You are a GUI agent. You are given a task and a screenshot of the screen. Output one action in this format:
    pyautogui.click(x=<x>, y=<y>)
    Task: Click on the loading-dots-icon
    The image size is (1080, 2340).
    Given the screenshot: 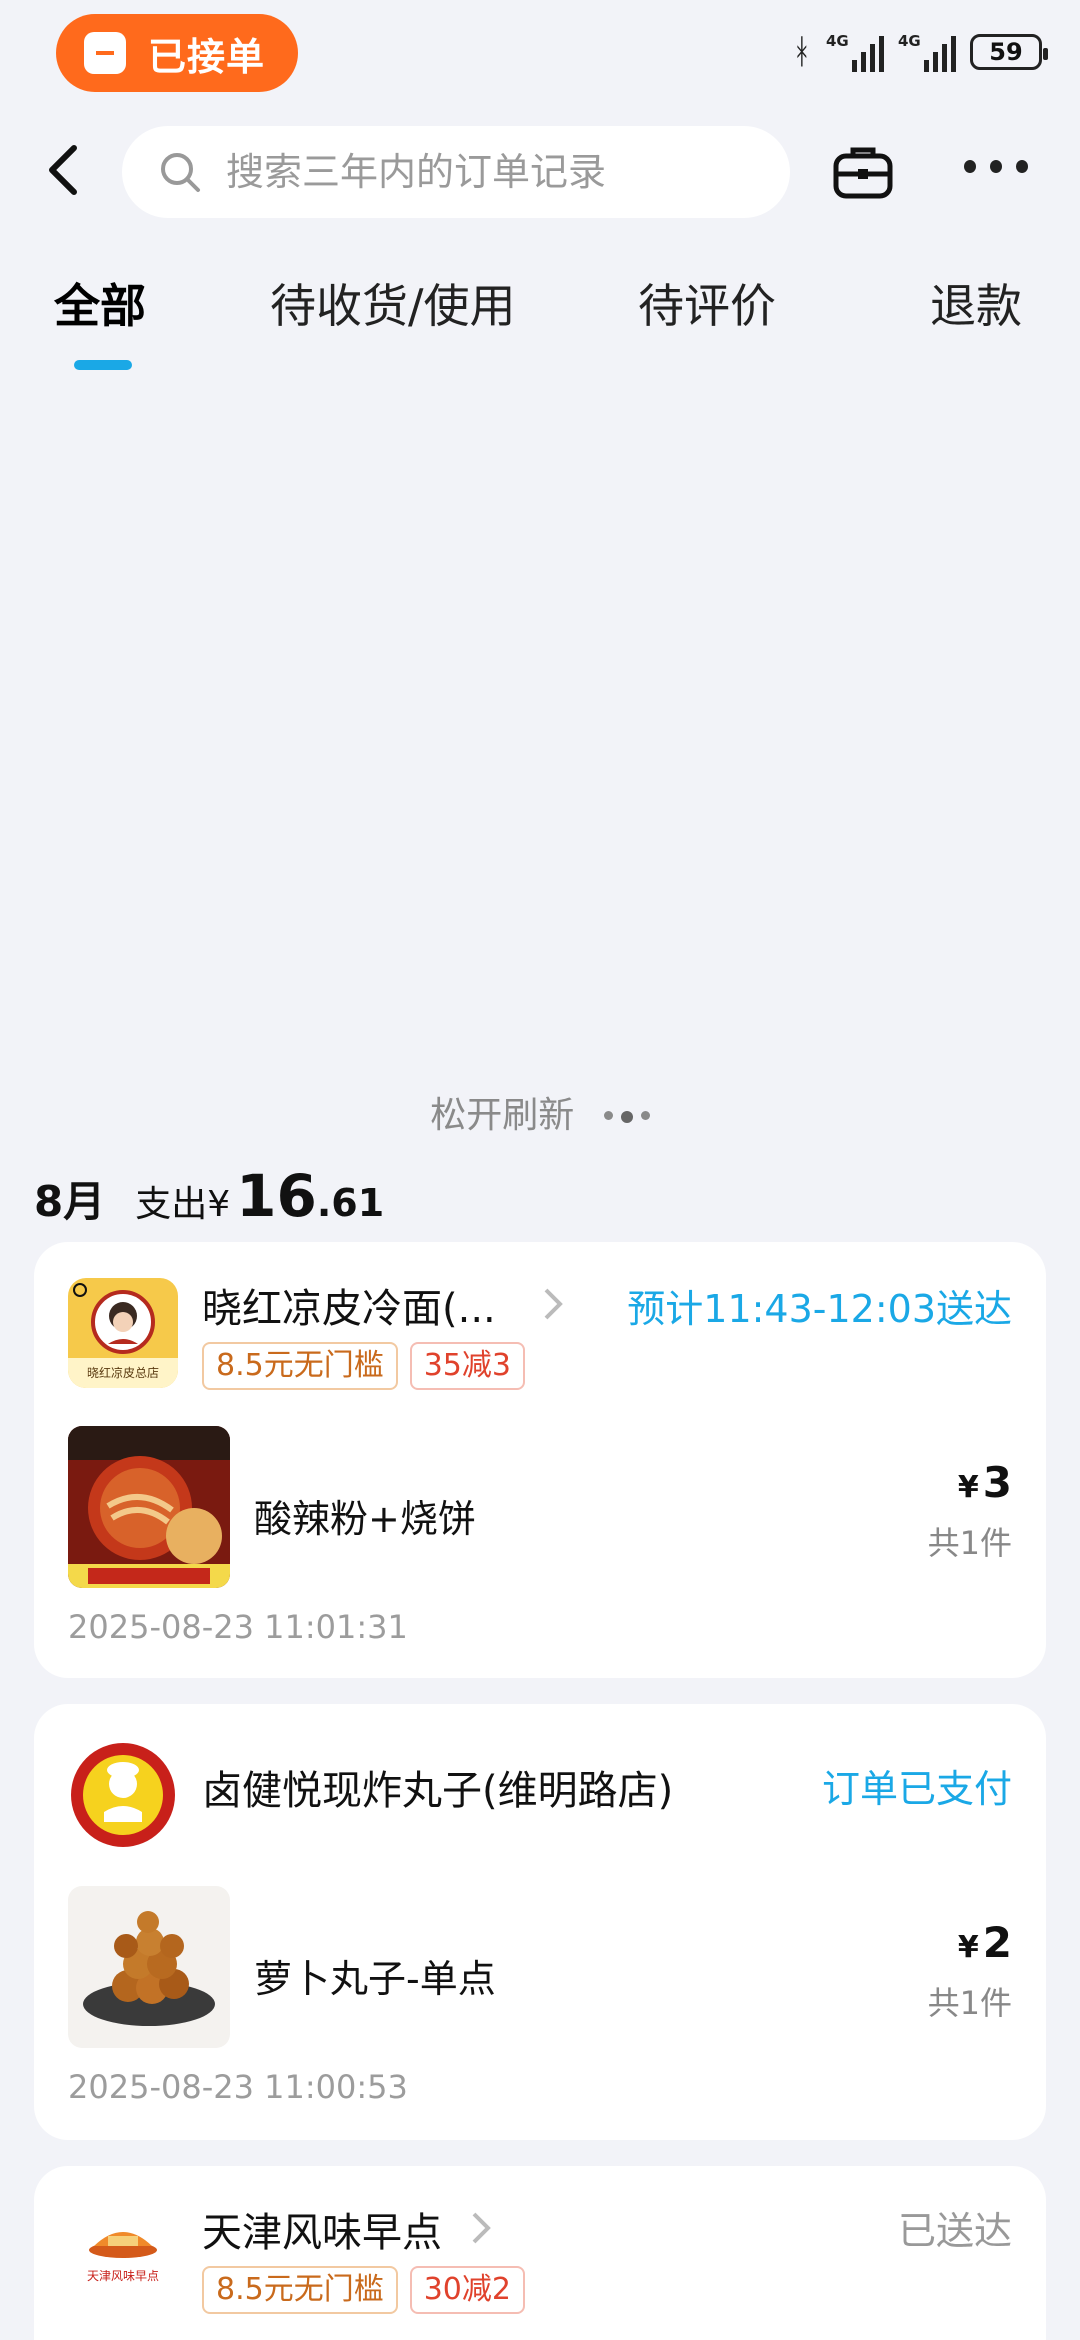 What is the action you would take?
    pyautogui.click(x=626, y=1117)
    